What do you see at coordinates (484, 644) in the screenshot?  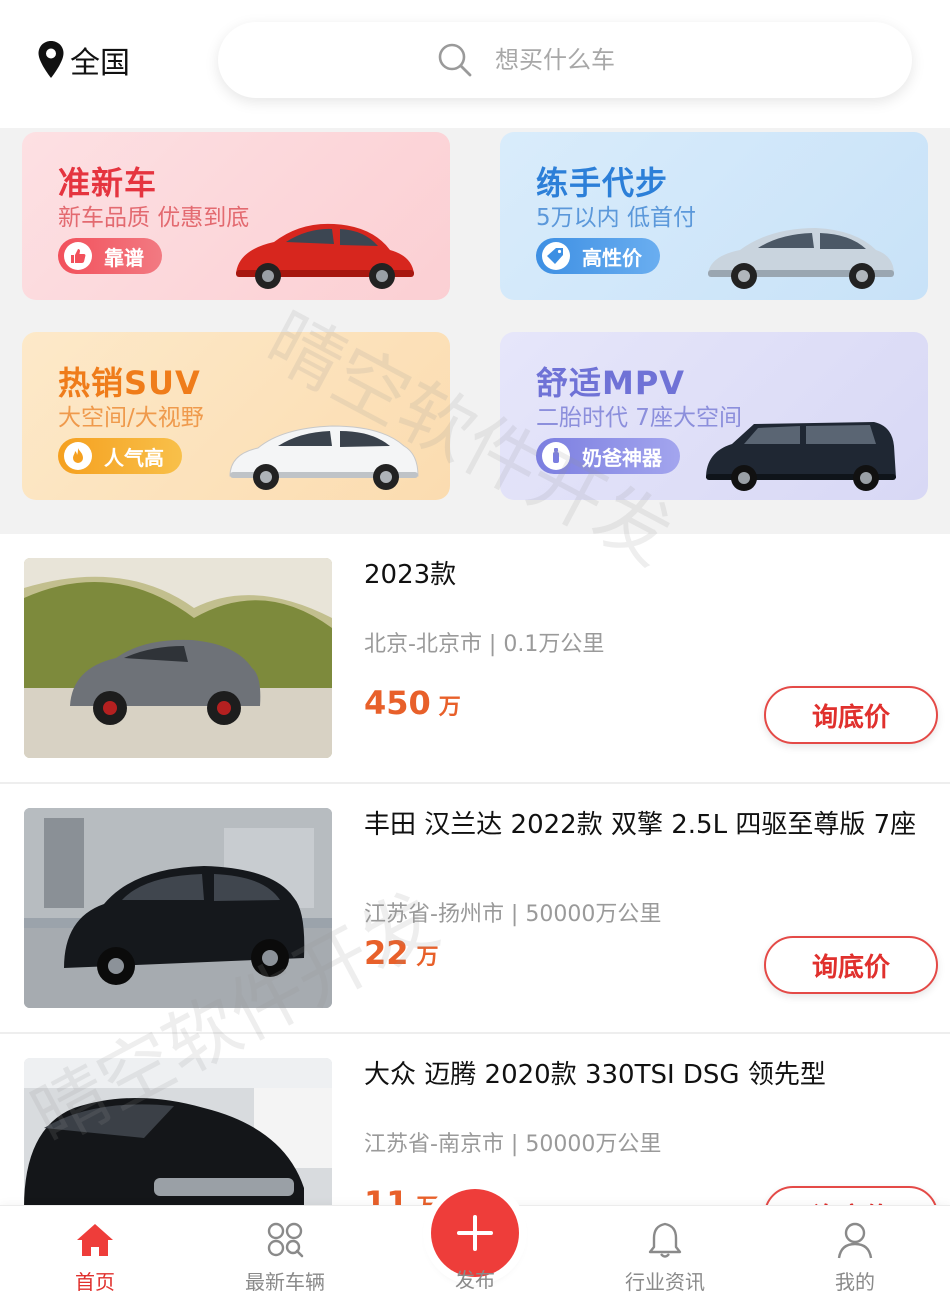 I see `listing-location-mileage: 北京-北京市 | 0.1万公里` at bounding box center [484, 644].